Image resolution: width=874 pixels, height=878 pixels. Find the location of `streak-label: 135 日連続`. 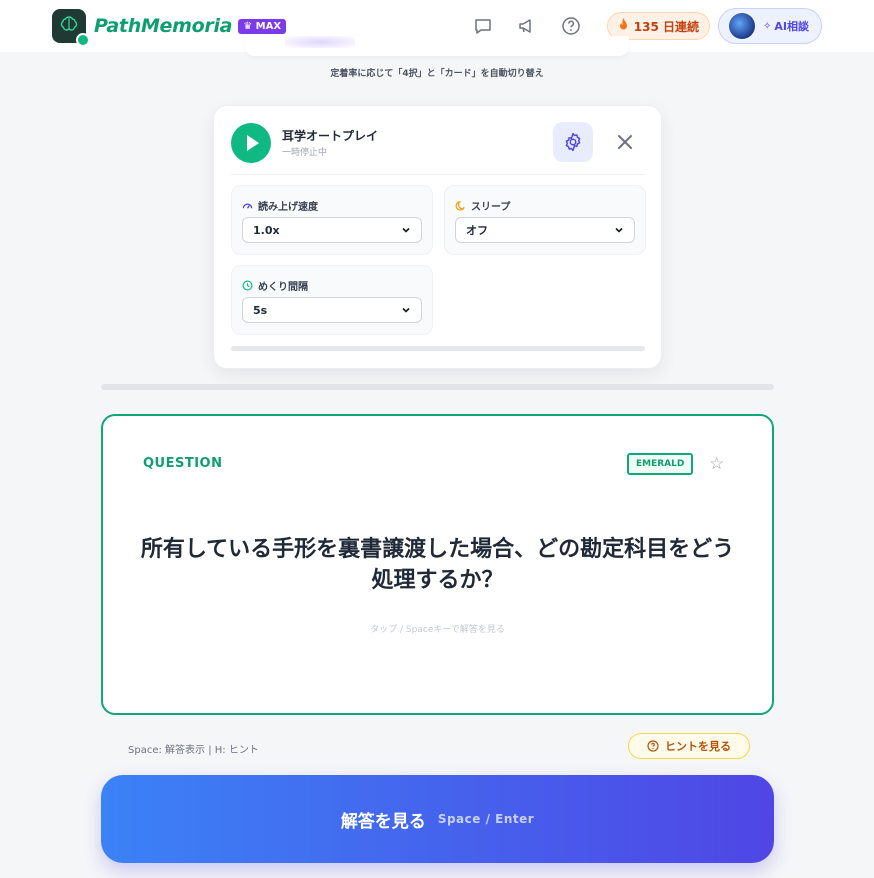

streak-label: 135 日連続 is located at coordinates (666, 26).